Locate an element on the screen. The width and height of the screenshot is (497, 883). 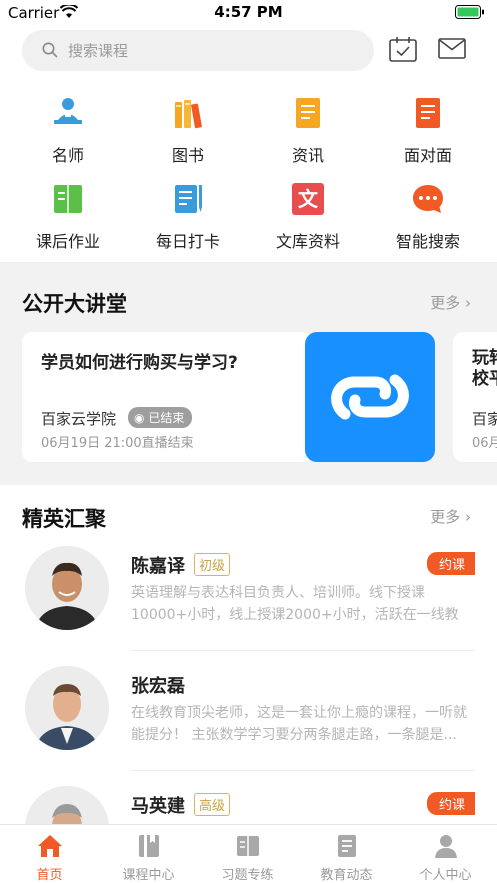
tab-bar: 首页 课程中心 习题专练 教育动态 个人中心 is located at coordinates (248, 853).